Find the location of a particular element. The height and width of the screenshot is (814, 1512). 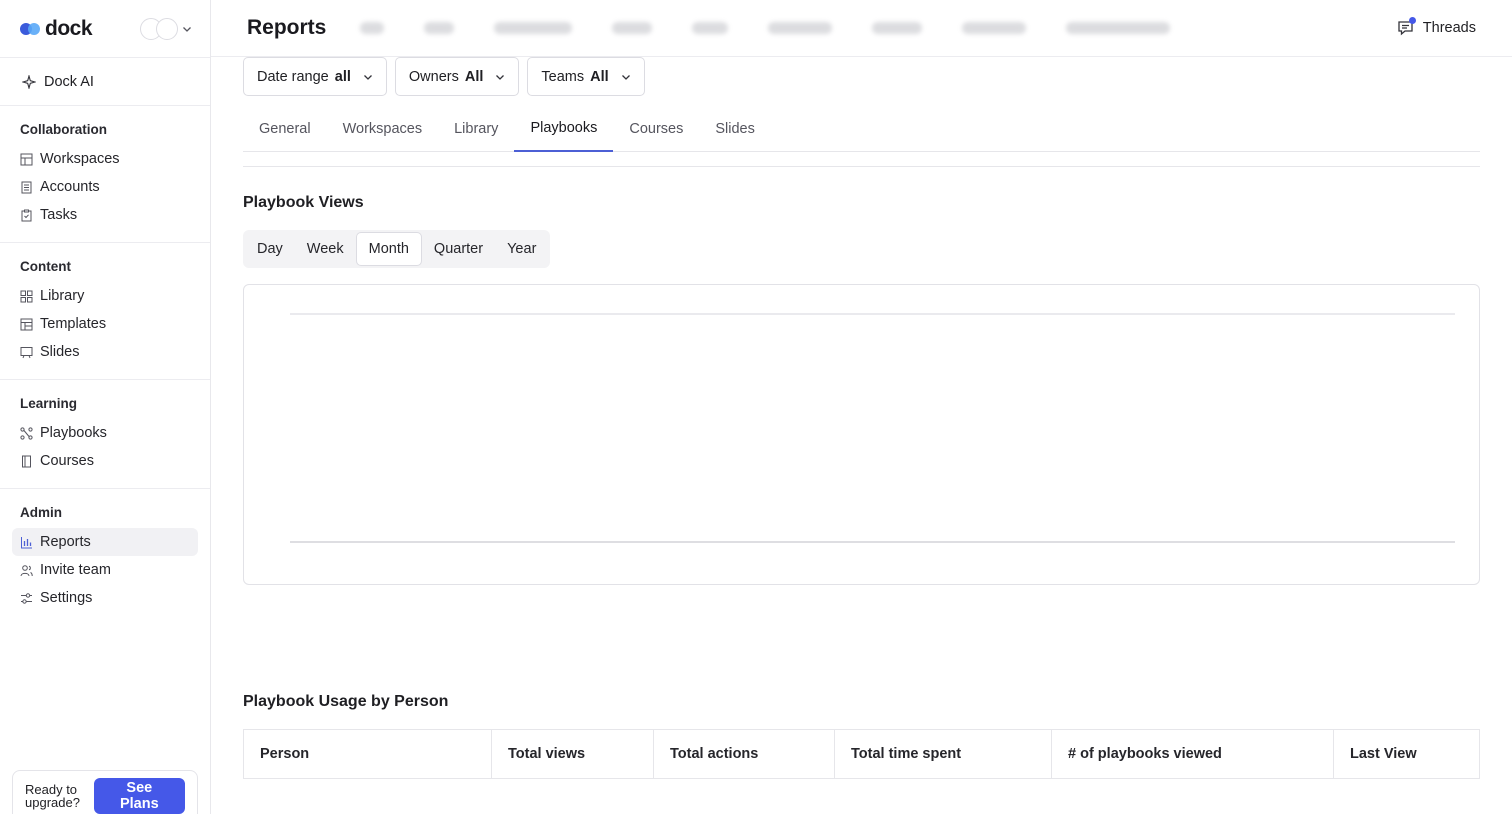

sidebar-item-label: Settings is located at coordinates (66, 598).